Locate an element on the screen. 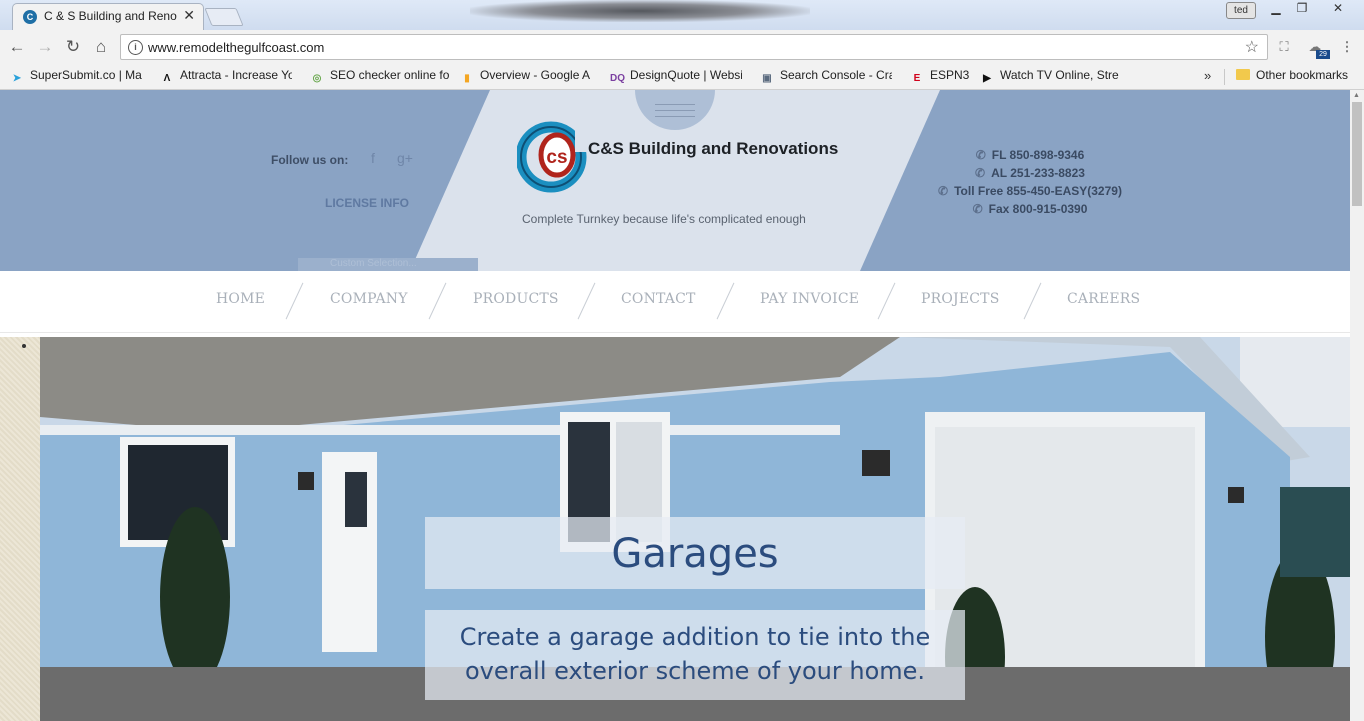  phone-al: ✆ AL 251-233-8823 is located at coordinates (1030, 173).